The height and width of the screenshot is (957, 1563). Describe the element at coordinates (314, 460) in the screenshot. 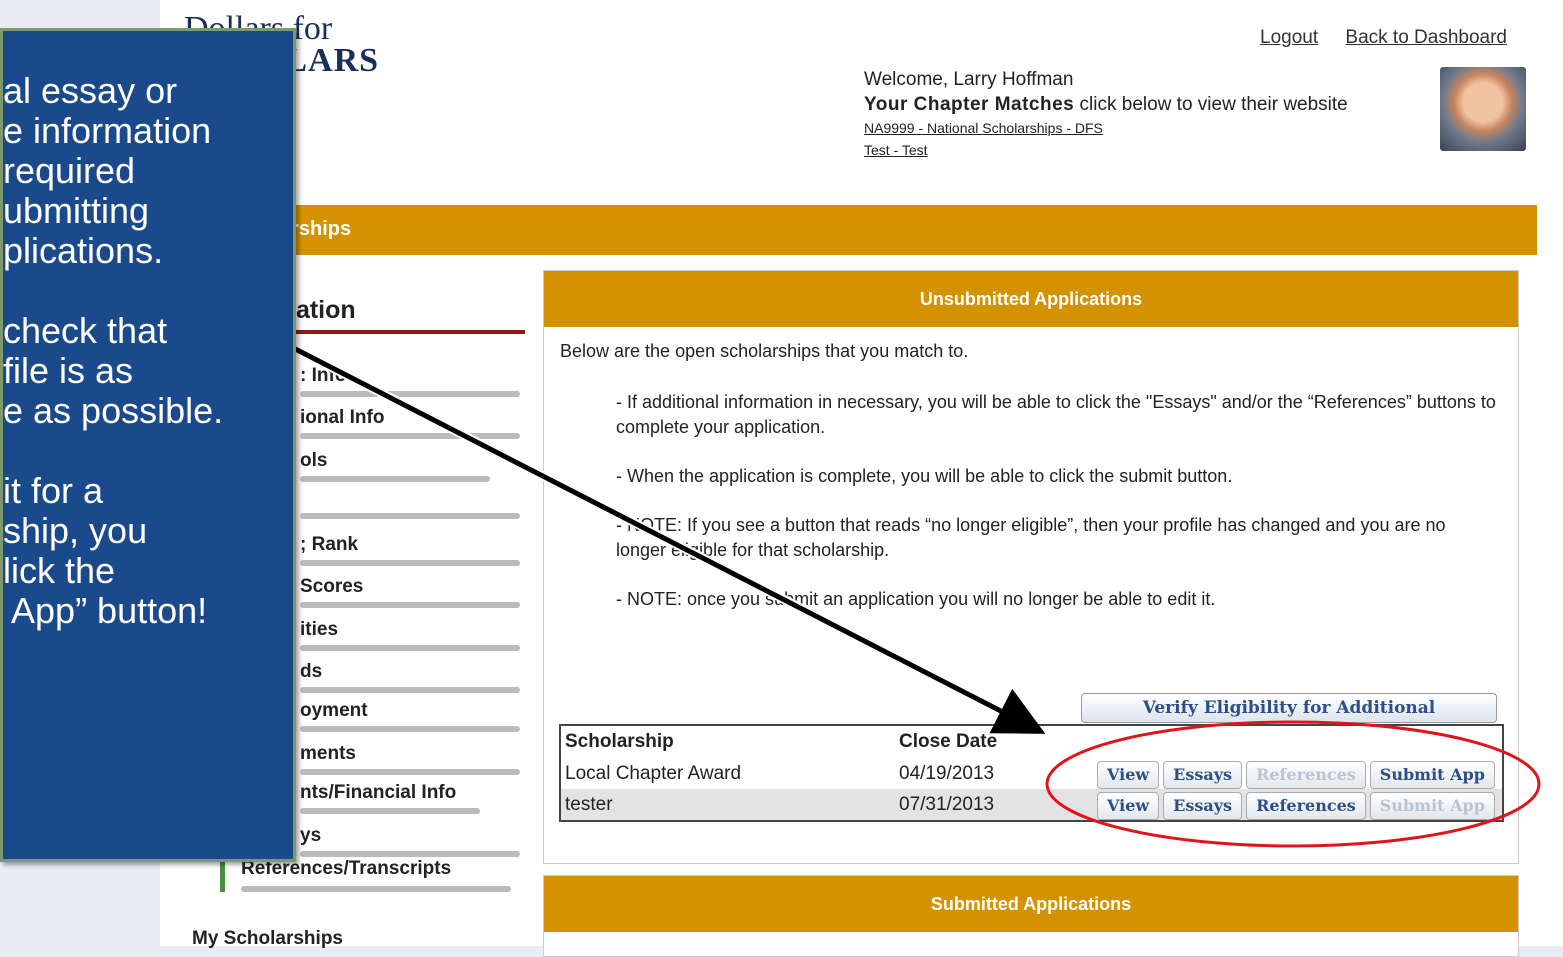

I see `sidebar-item-label: ols` at that location.